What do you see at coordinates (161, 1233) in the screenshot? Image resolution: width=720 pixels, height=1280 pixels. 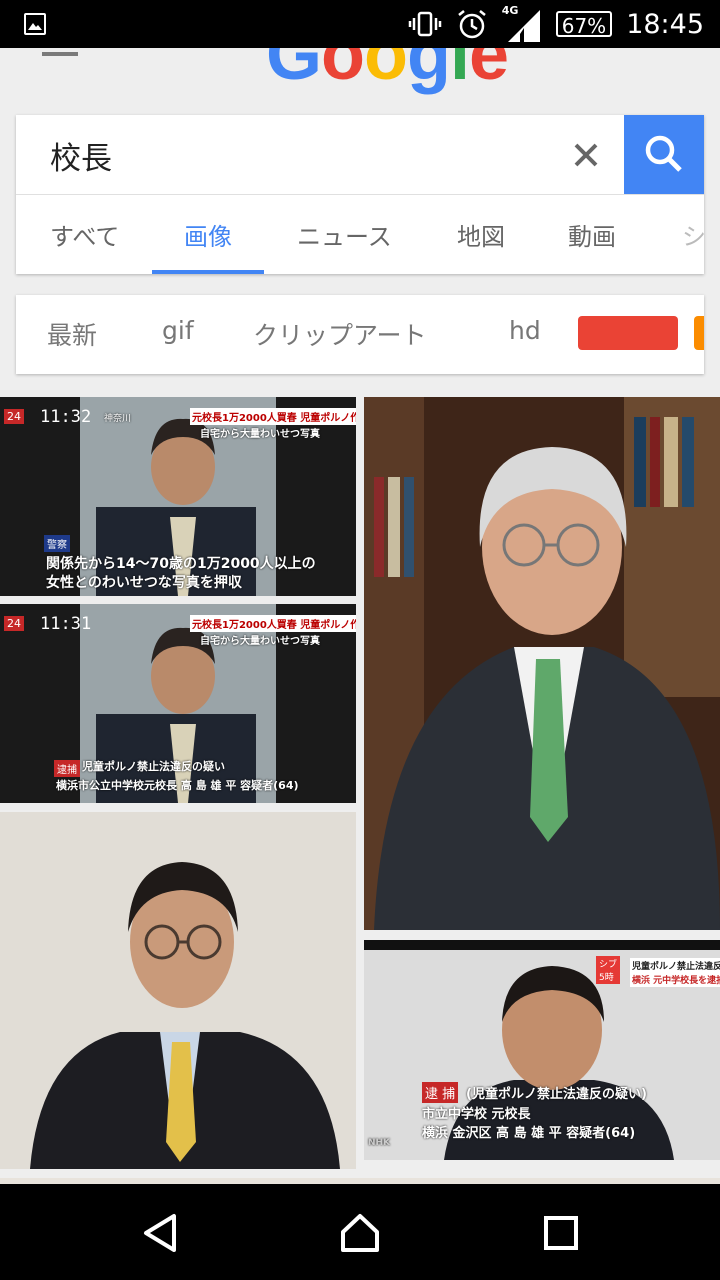 I see `back-icon` at bounding box center [161, 1233].